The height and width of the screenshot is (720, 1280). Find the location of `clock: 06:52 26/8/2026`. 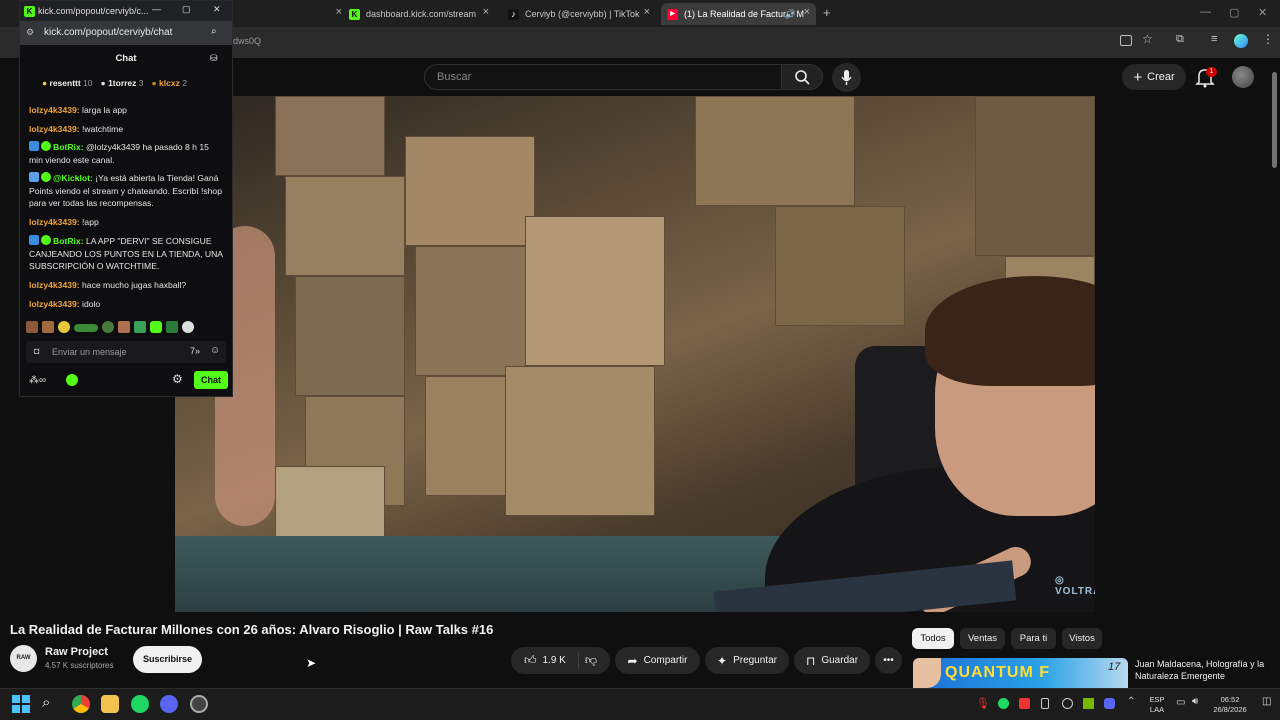

clock: 06:52 26/8/2026 is located at coordinates (1230, 705).